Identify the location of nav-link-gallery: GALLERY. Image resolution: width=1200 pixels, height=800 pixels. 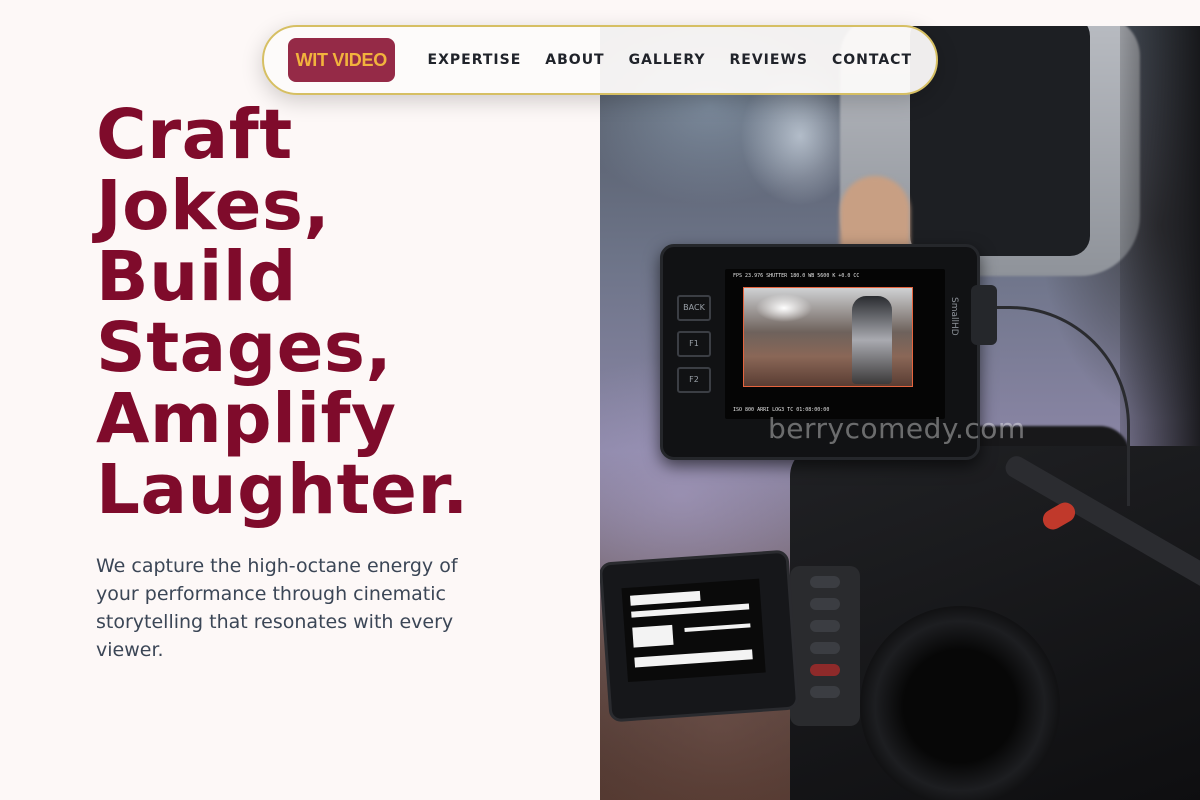
(667, 60).